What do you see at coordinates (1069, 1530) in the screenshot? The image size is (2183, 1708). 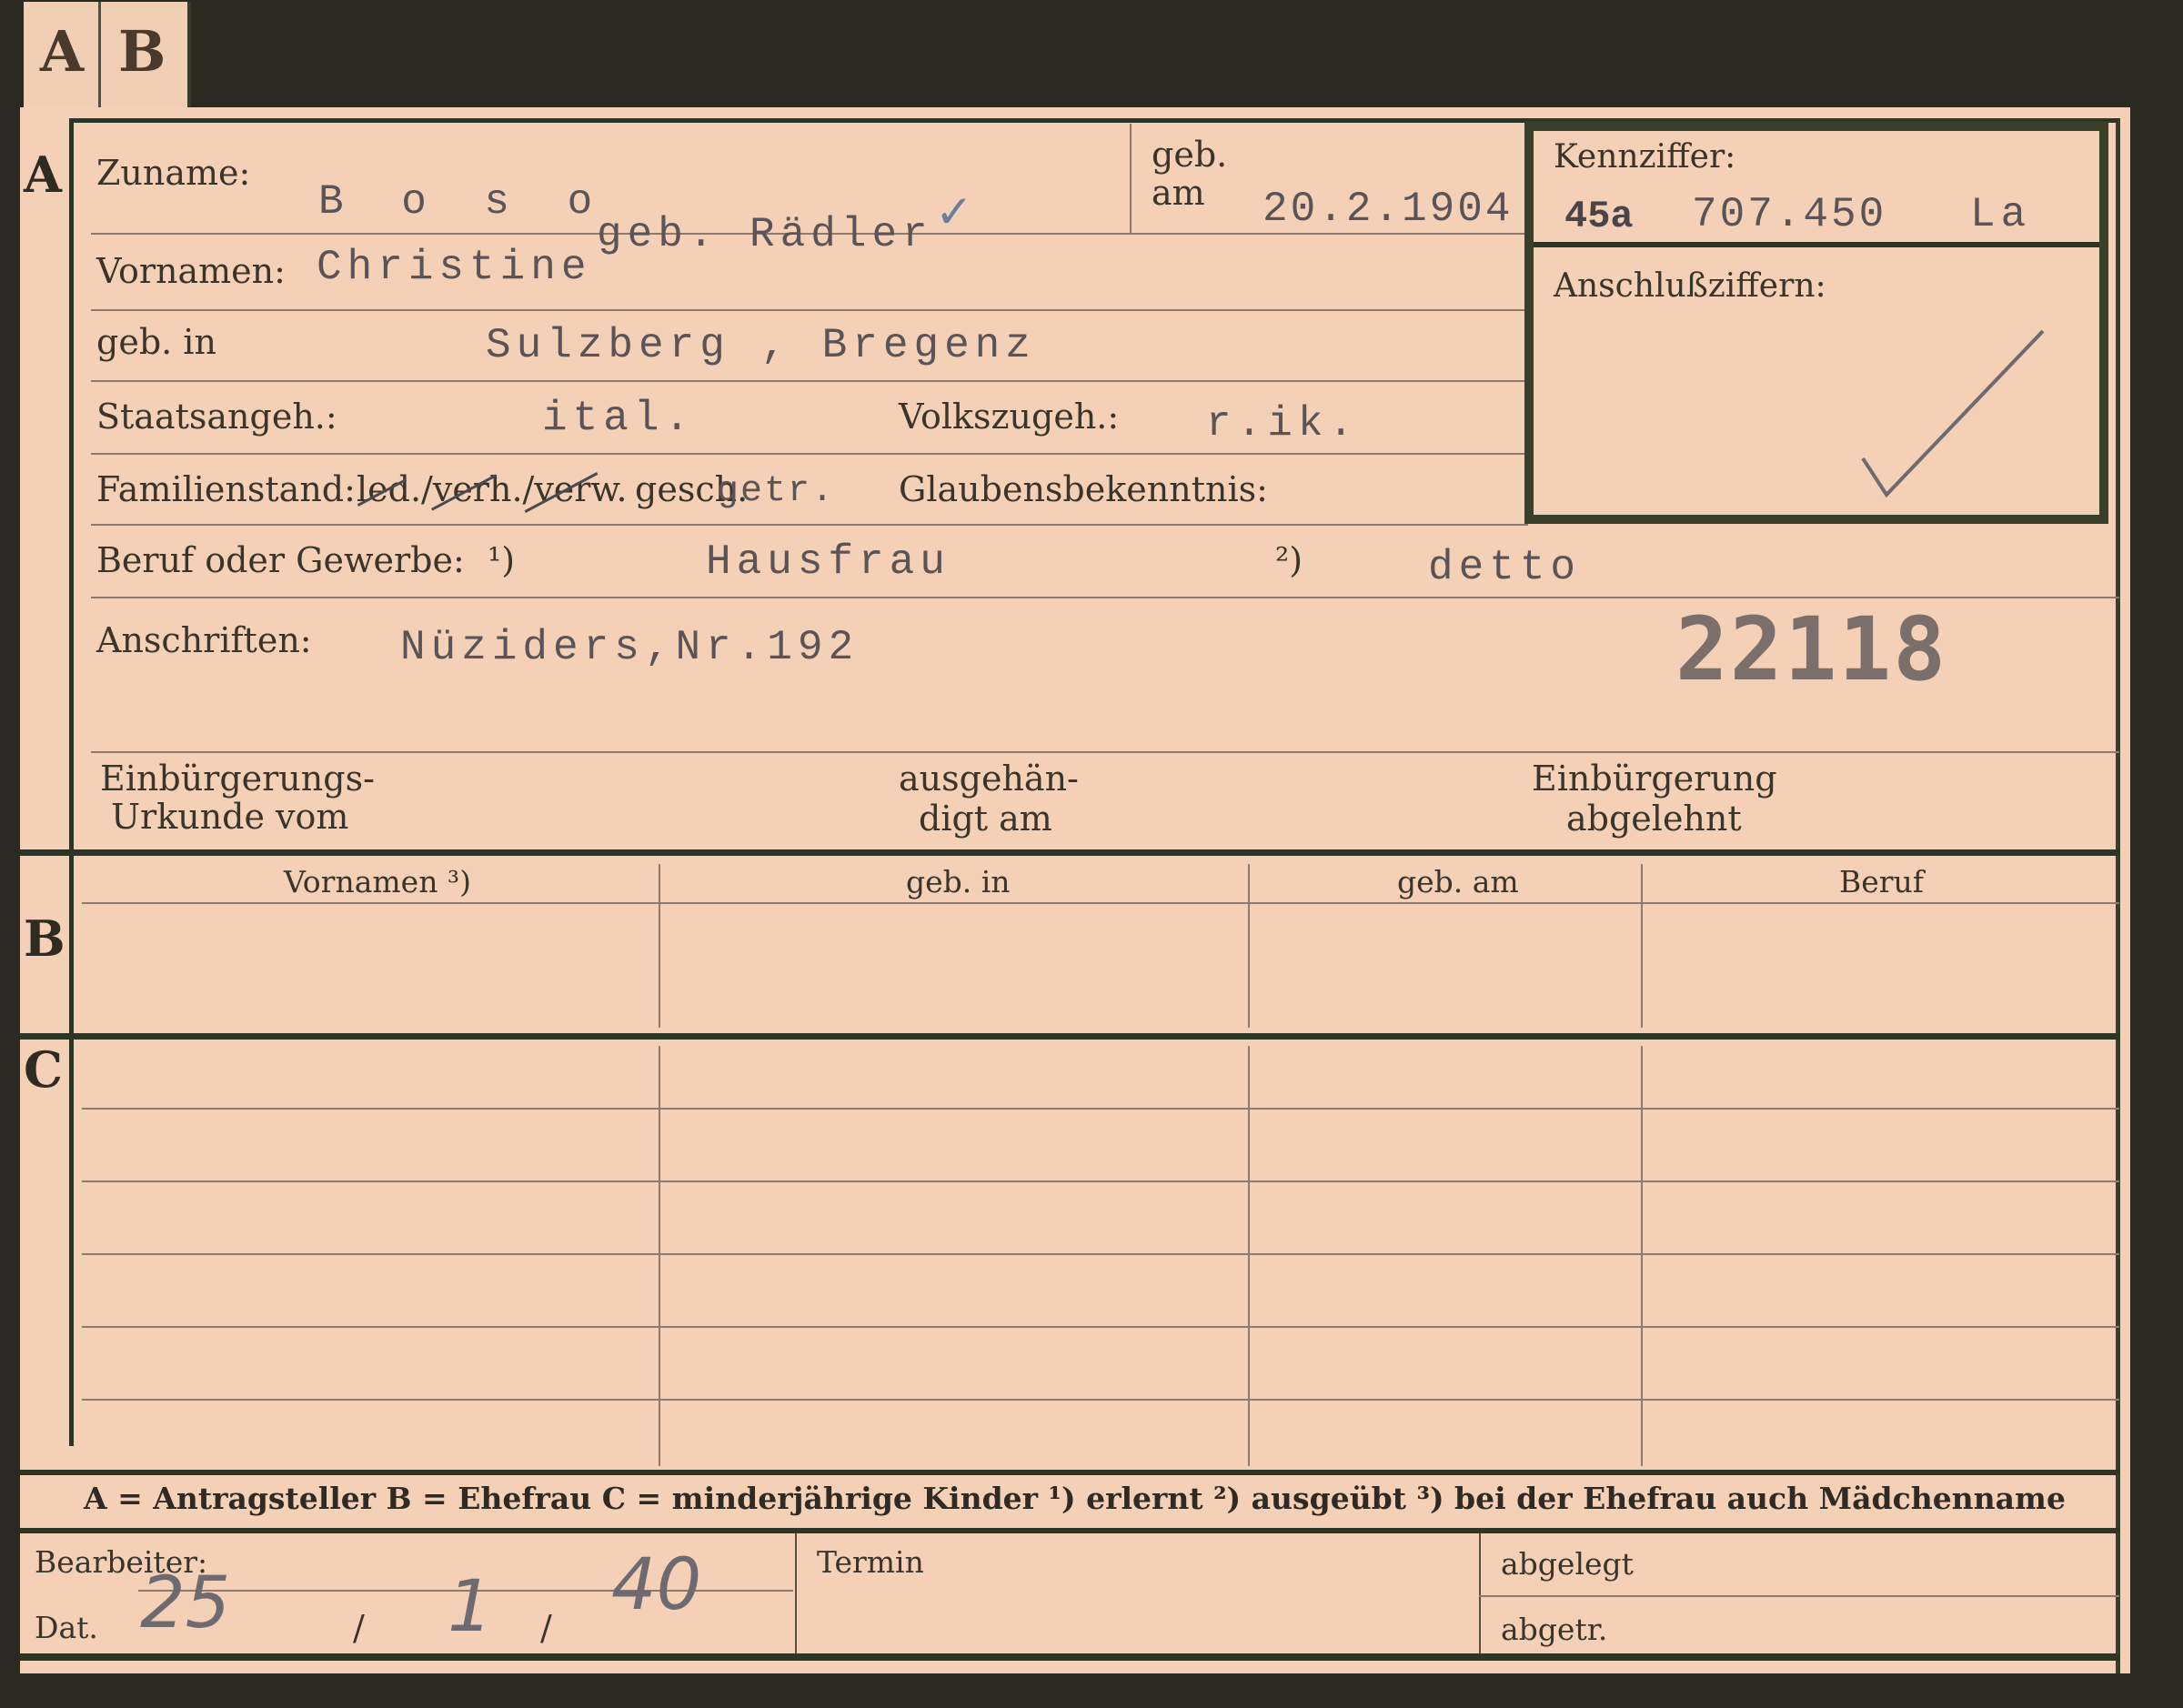 I see `legend-bottom-divider` at bounding box center [1069, 1530].